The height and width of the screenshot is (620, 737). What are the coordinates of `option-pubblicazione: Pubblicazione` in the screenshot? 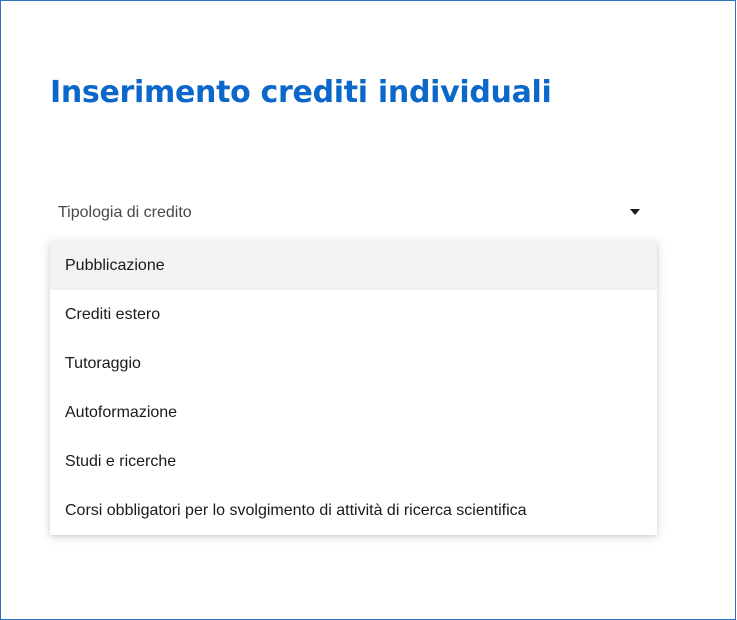 It's located at (353, 265).